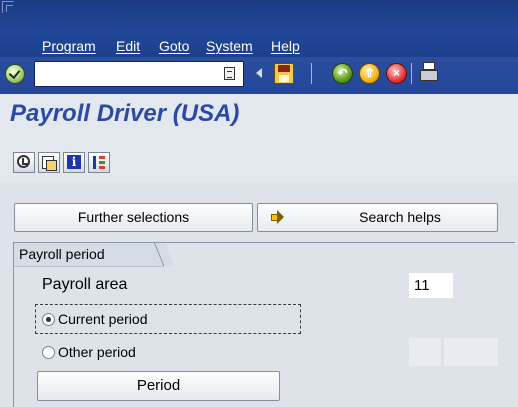 Image resolution: width=518 pixels, height=407 pixels. What do you see at coordinates (89, 266) in the screenshot?
I see `frame-title-divider` at bounding box center [89, 266].